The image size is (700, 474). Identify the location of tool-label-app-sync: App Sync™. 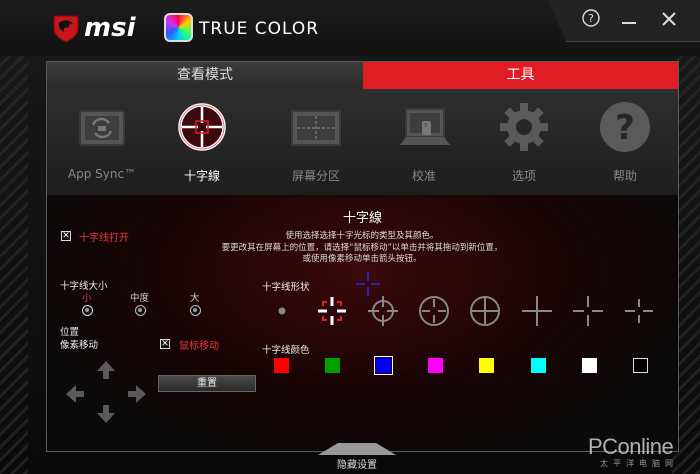
(102, 174).